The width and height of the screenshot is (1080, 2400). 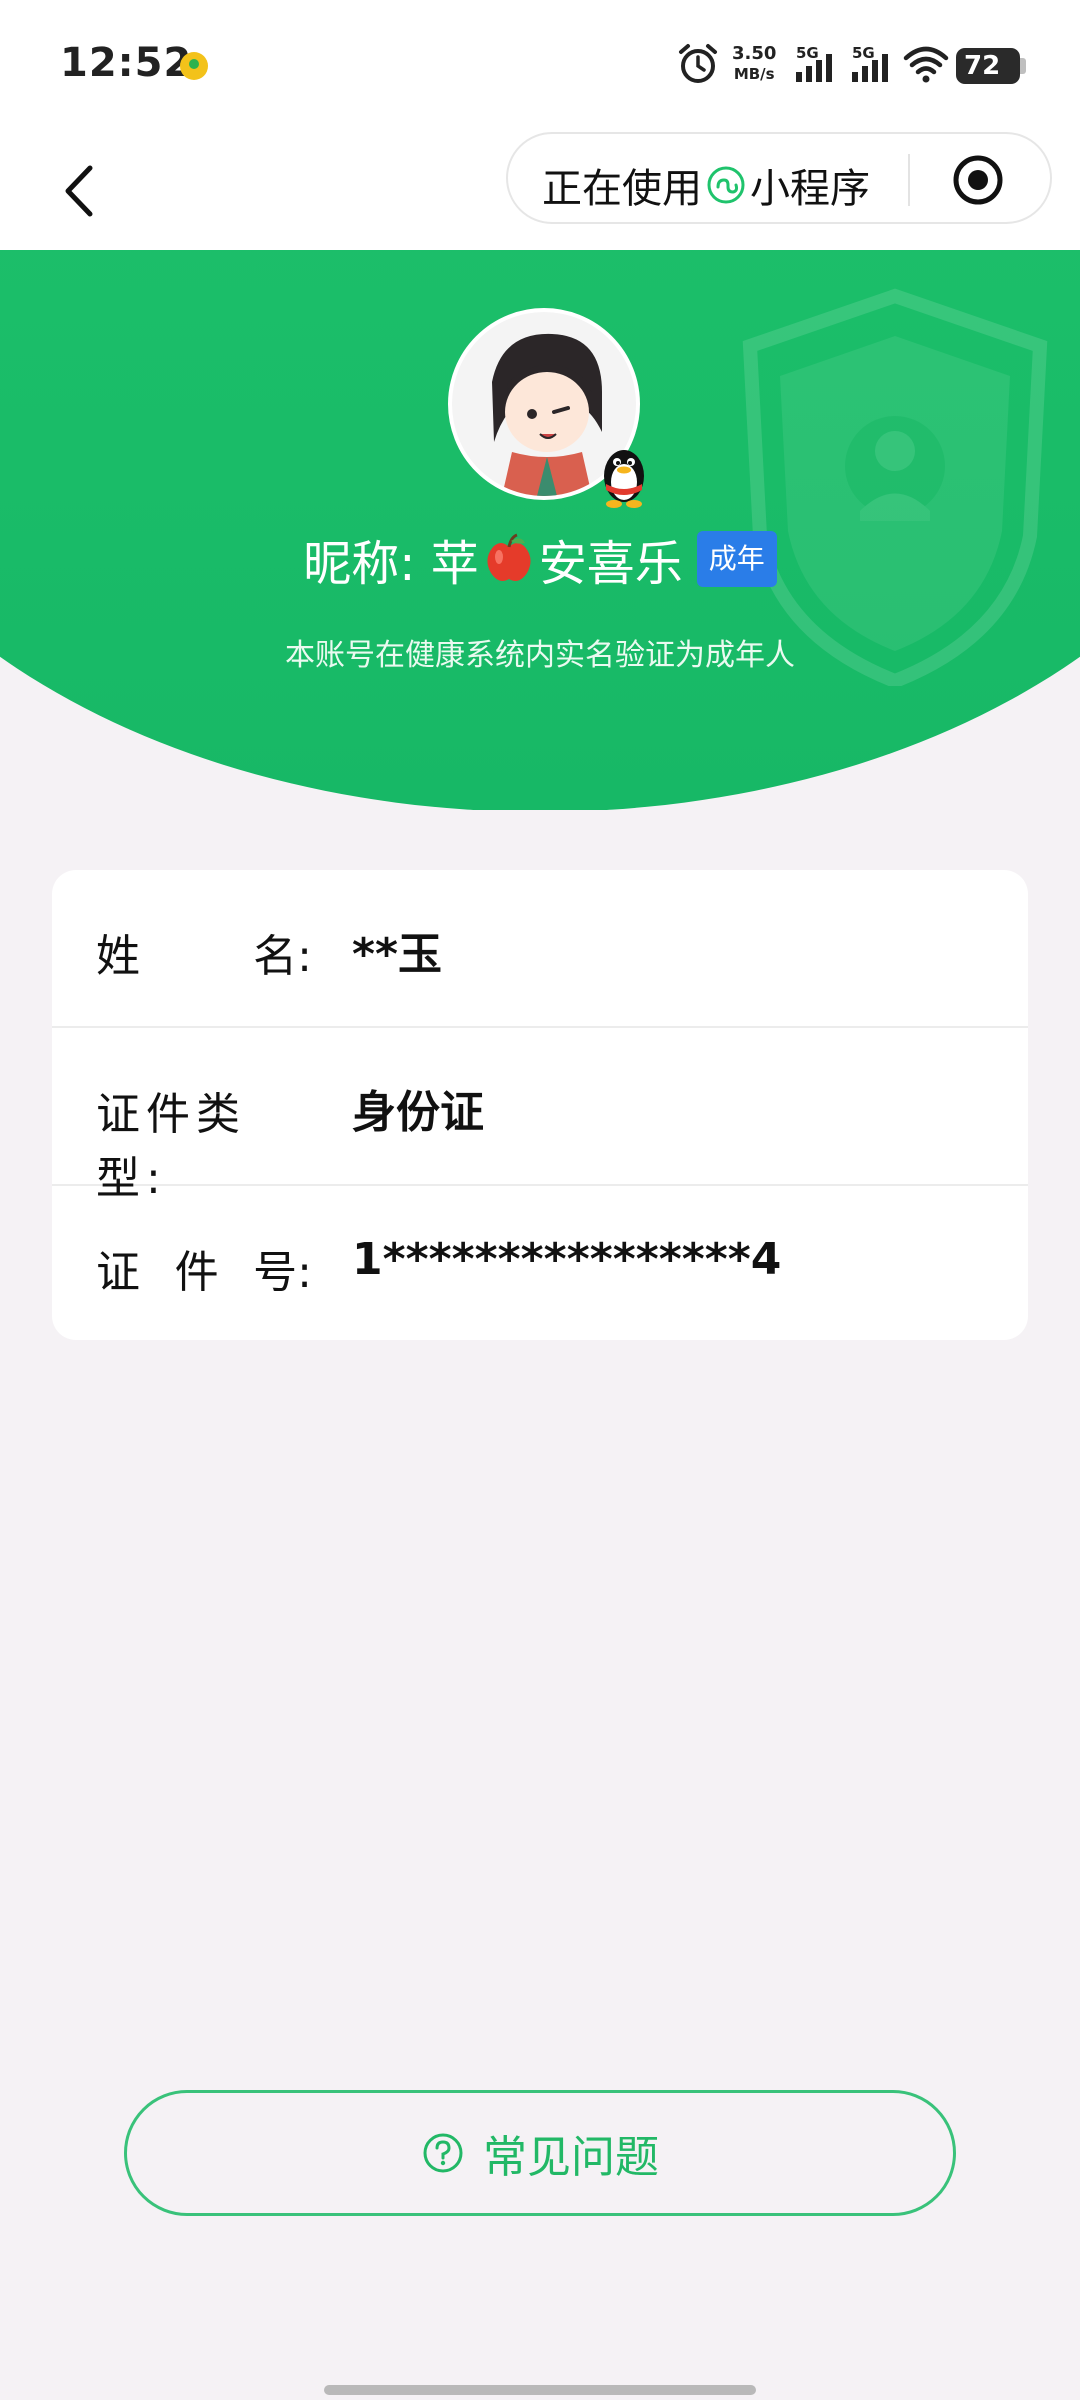 I want to click on info-value-id-number: 1****************4, so click(x=567, y=1259).